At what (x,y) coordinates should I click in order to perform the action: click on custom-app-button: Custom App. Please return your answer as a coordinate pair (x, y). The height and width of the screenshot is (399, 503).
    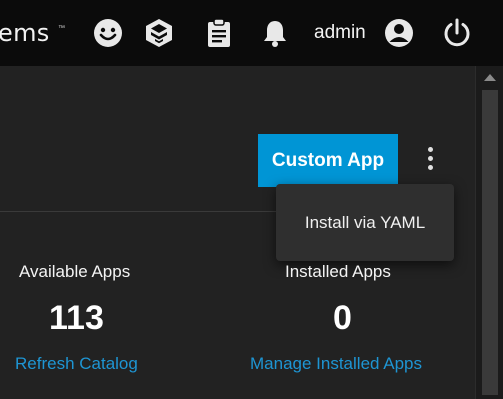
    Looking at the image, I should click on (328, 160).